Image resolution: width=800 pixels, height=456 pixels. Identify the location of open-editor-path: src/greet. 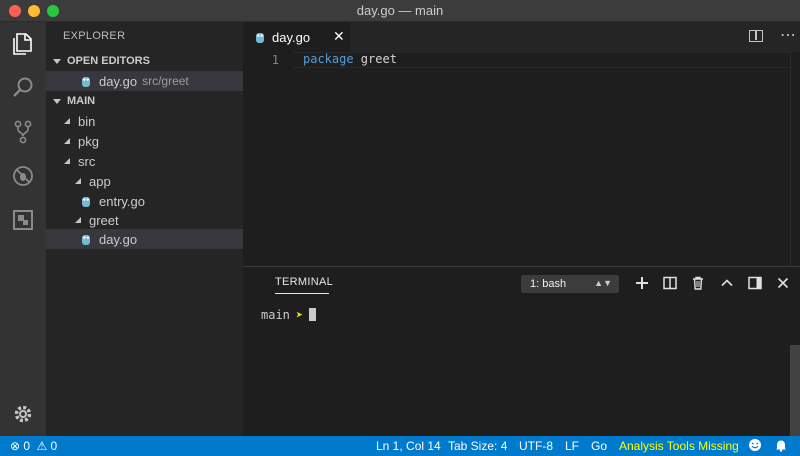
(165, 81).